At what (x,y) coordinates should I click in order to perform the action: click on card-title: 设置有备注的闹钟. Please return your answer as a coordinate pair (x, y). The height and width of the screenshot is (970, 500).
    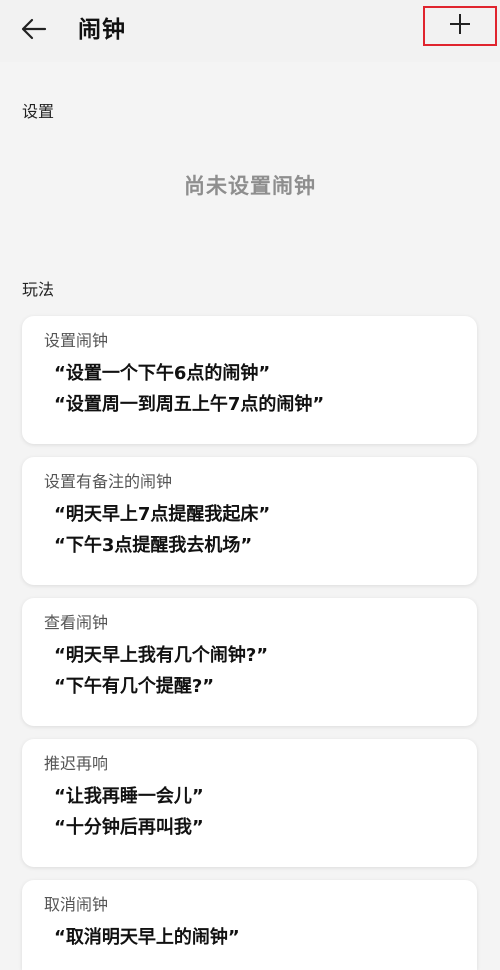
    Looking at the image, I should click on (108, 481).